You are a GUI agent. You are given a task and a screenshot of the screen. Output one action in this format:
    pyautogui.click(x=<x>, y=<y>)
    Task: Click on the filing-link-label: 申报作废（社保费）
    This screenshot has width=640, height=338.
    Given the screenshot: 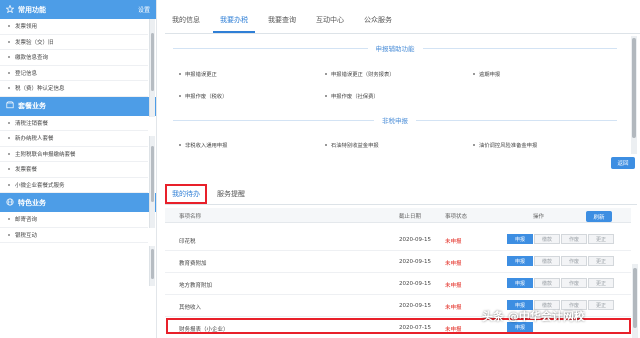 What is the action you would take?
    pyautogui.click(x=355, y=97)
    